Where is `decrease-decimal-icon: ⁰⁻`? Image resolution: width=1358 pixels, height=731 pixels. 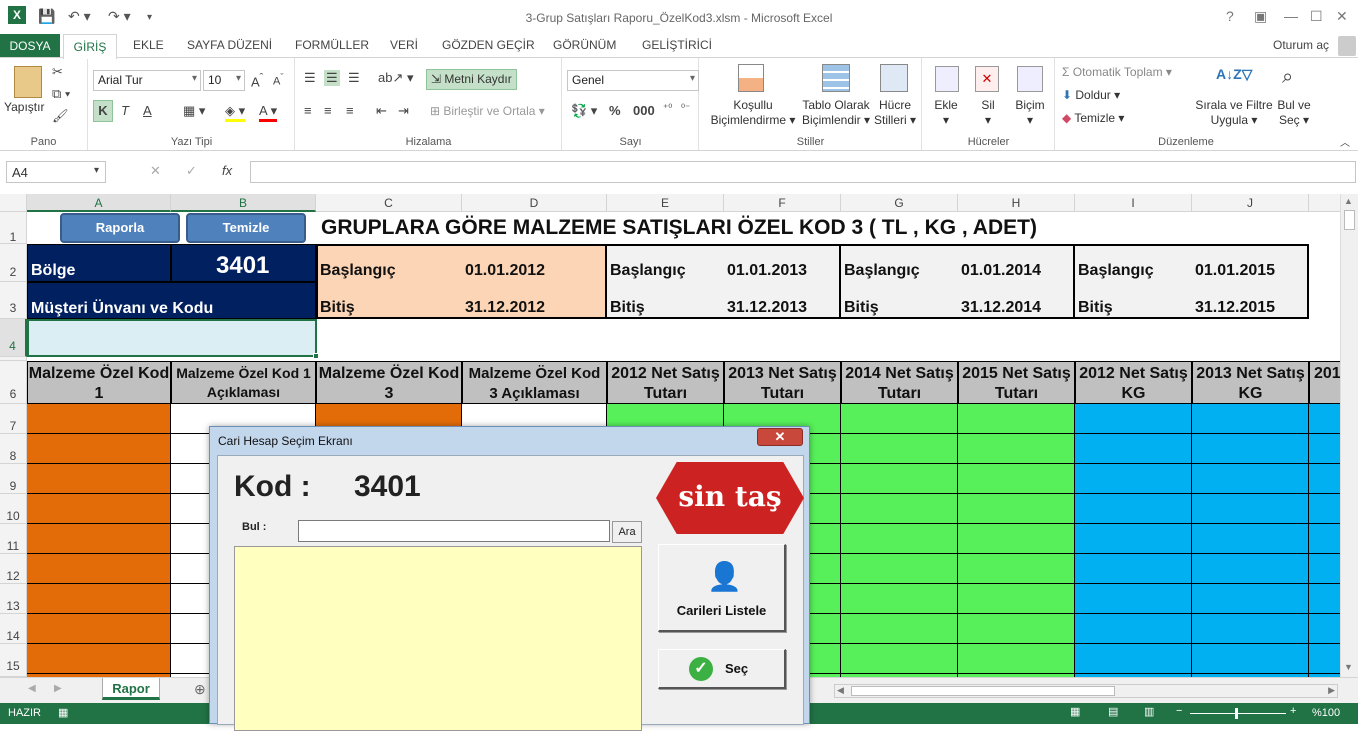
decrease-decimal-icon: ⁰⁻ is located at coordinates (685, 108).